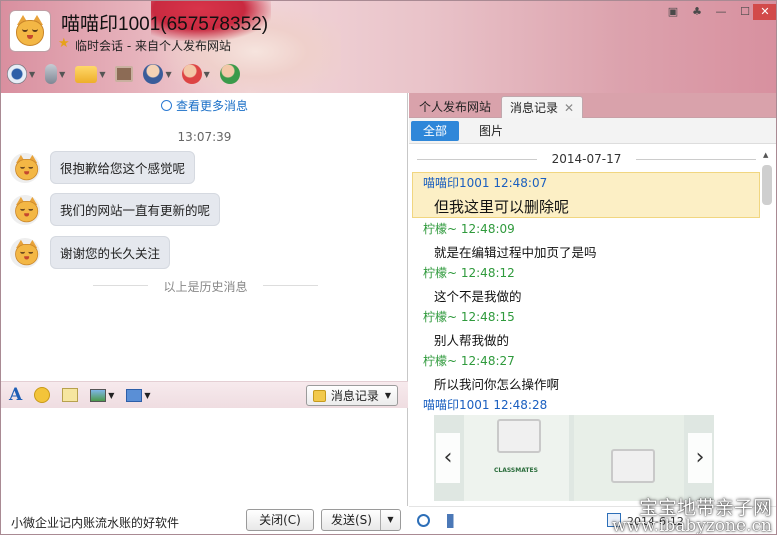 This screenshot has height=535, width=777. I want to click on skin-icon: ♣, so click(697, 12).